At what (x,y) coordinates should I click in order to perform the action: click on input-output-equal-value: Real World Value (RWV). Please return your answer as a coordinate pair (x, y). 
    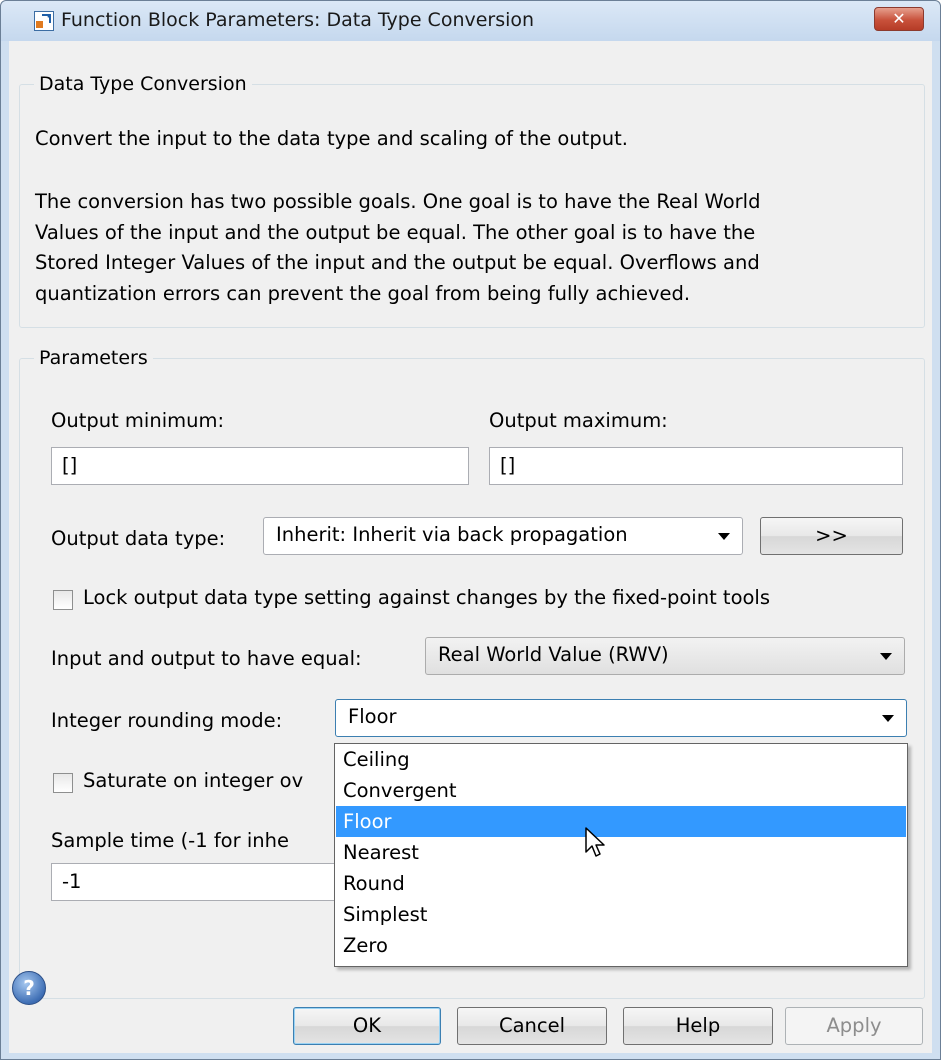
    Looking at the image, I should click on (553, 654).